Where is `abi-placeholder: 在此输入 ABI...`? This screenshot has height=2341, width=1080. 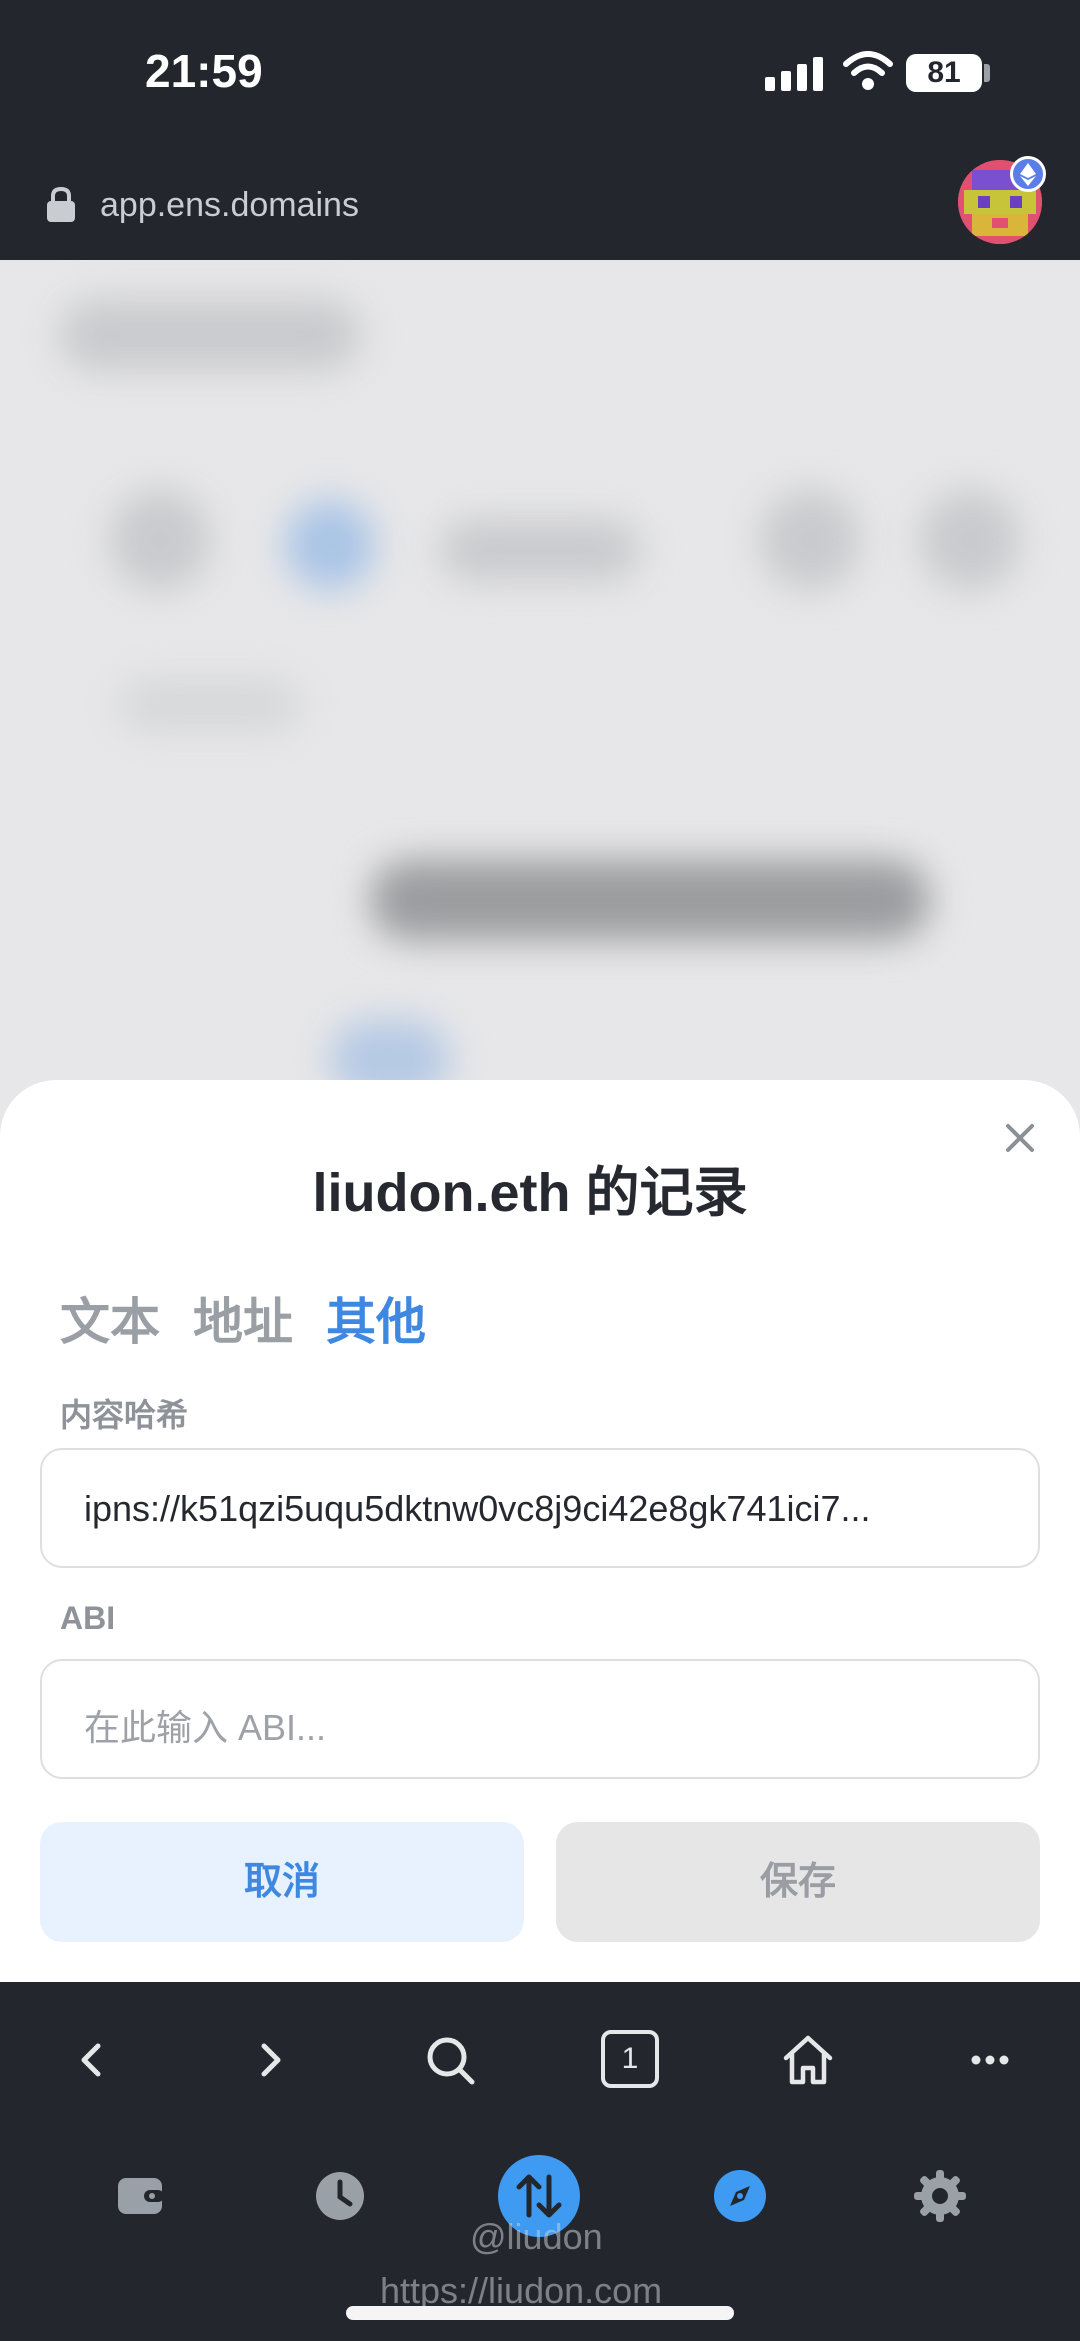
abi-placeholder: 在此输入 ABI... is located at coordinates (205, 1727).